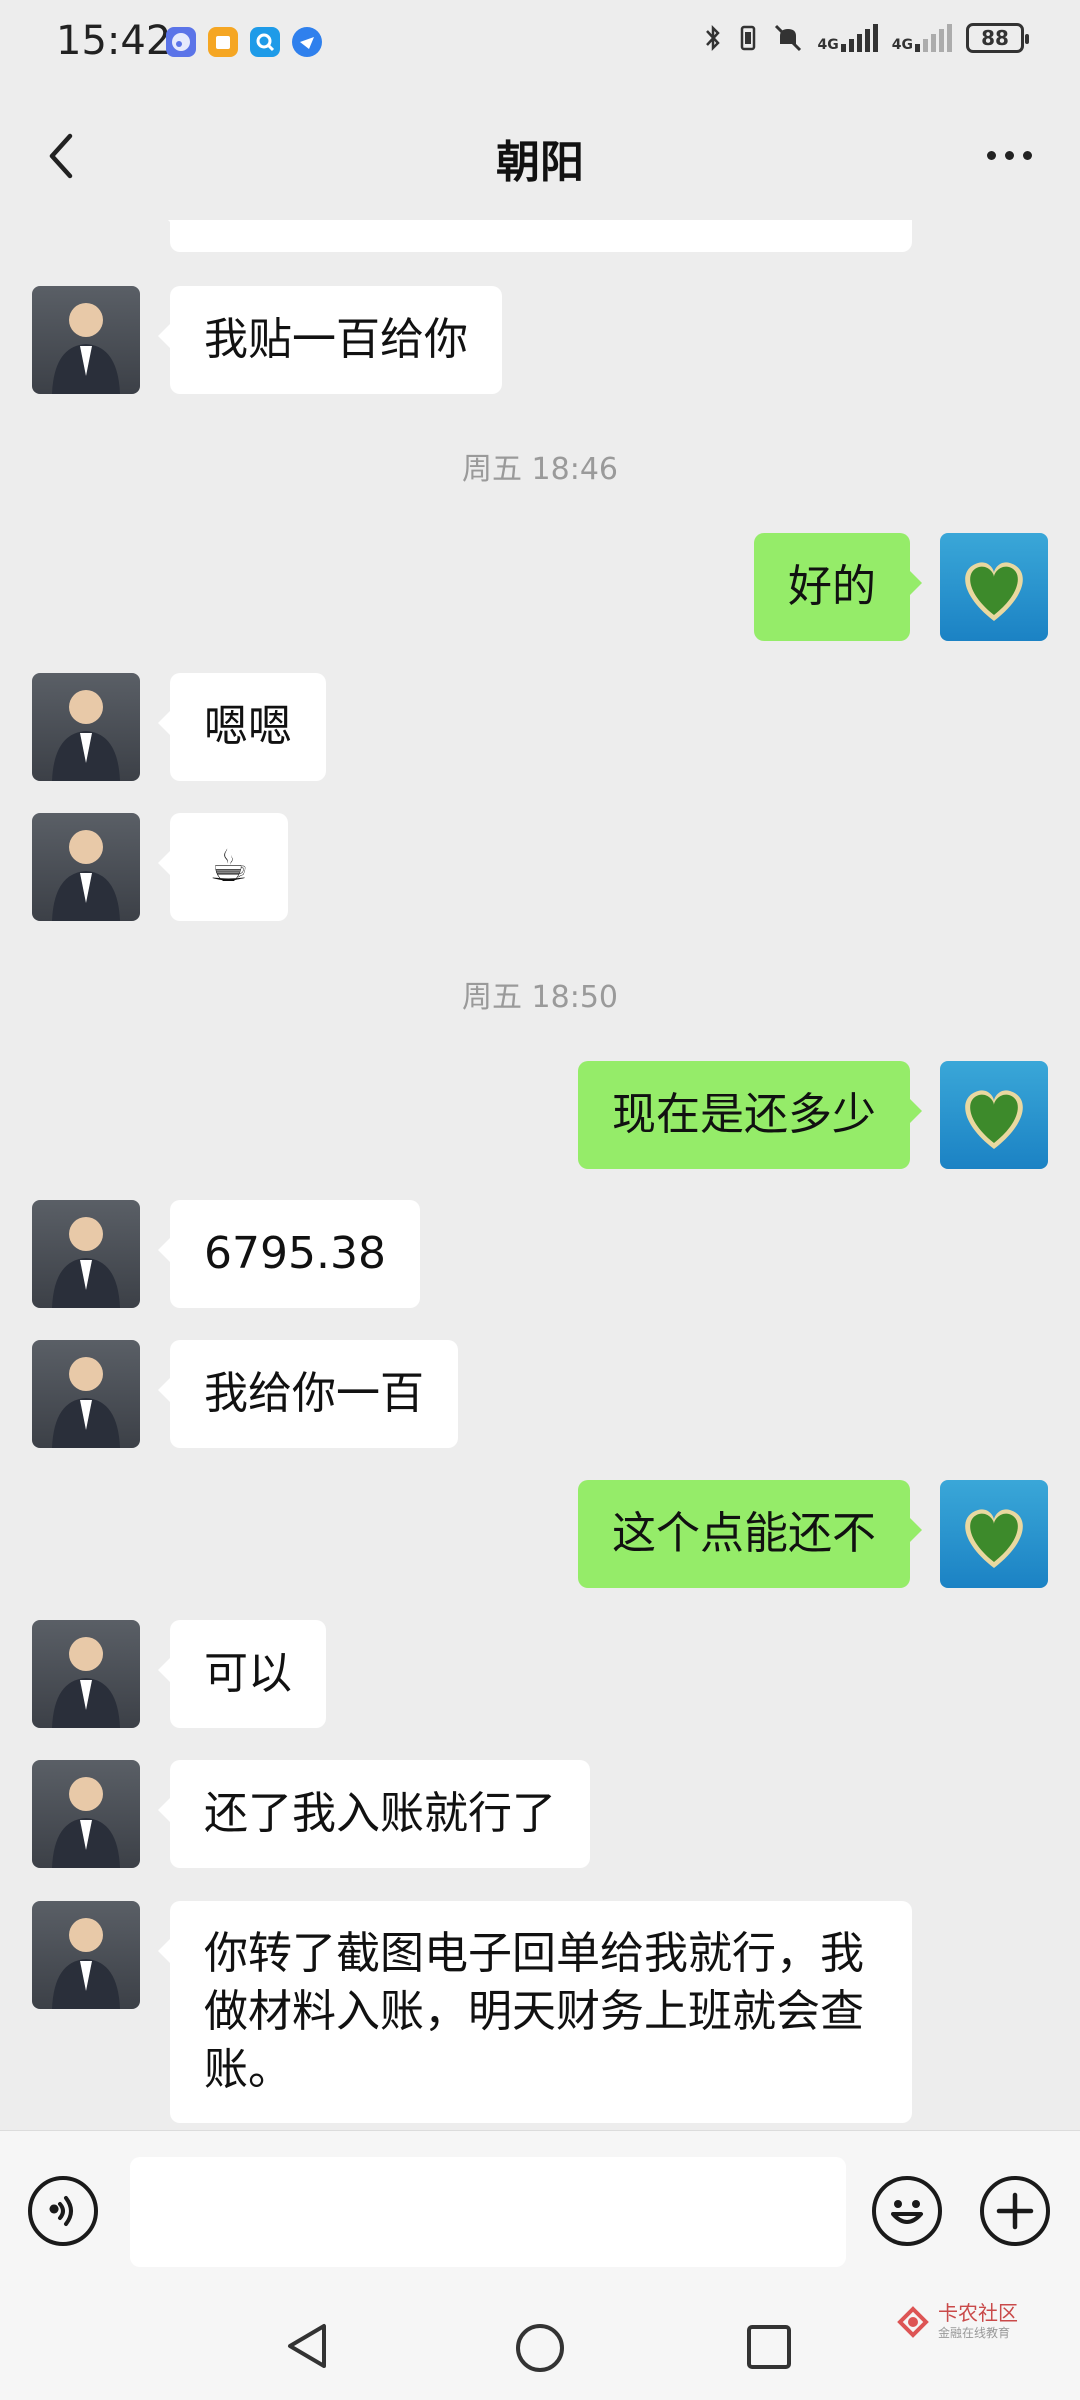 The image size is (1080, 2400). What do you see at coordinates (307, 42) in the screenshot?
I see `browser-app-icon` at bounding box center [307, 42].